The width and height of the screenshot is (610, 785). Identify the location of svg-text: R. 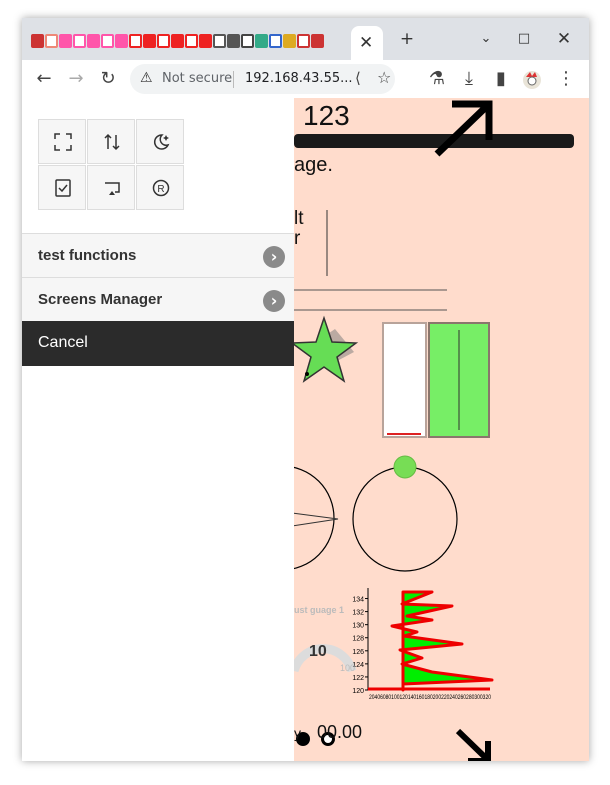
(160, 189).